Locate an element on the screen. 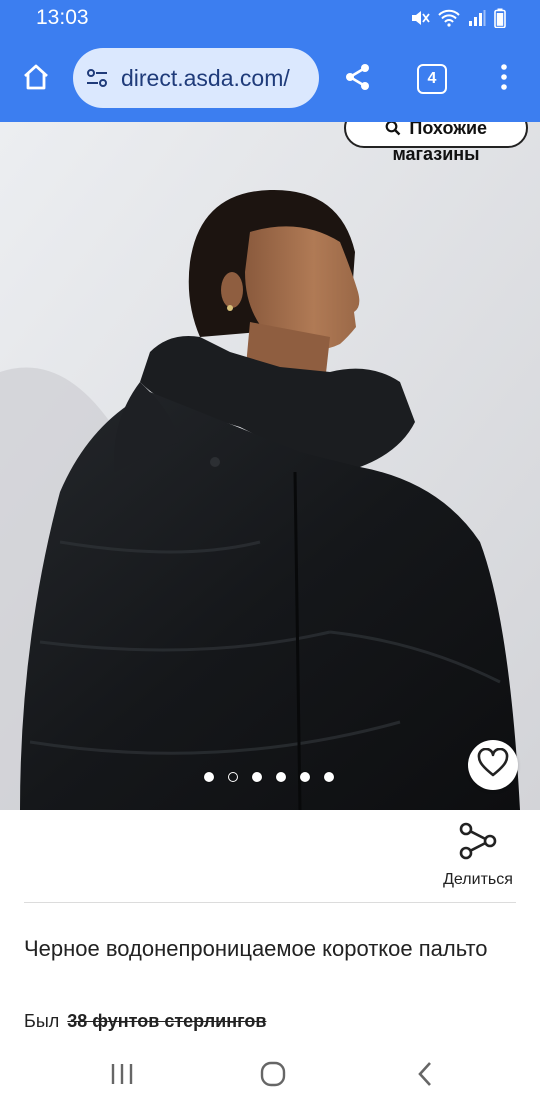 This screenshot has width=540, height=1110. recents-icon is located at coordinates (122, 1076).